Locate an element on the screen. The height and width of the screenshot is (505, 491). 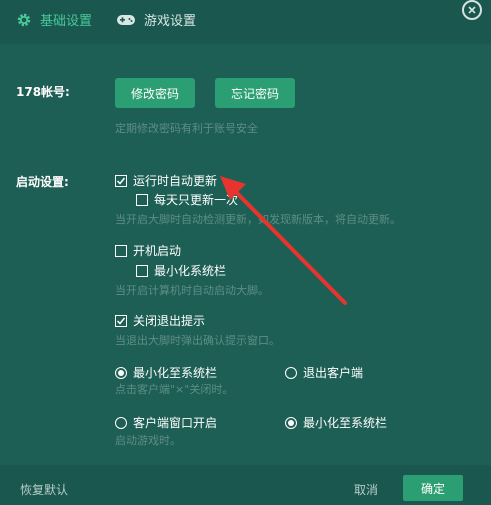
game-hint: 启动游戏时。 is located at coordinates (148, 440).